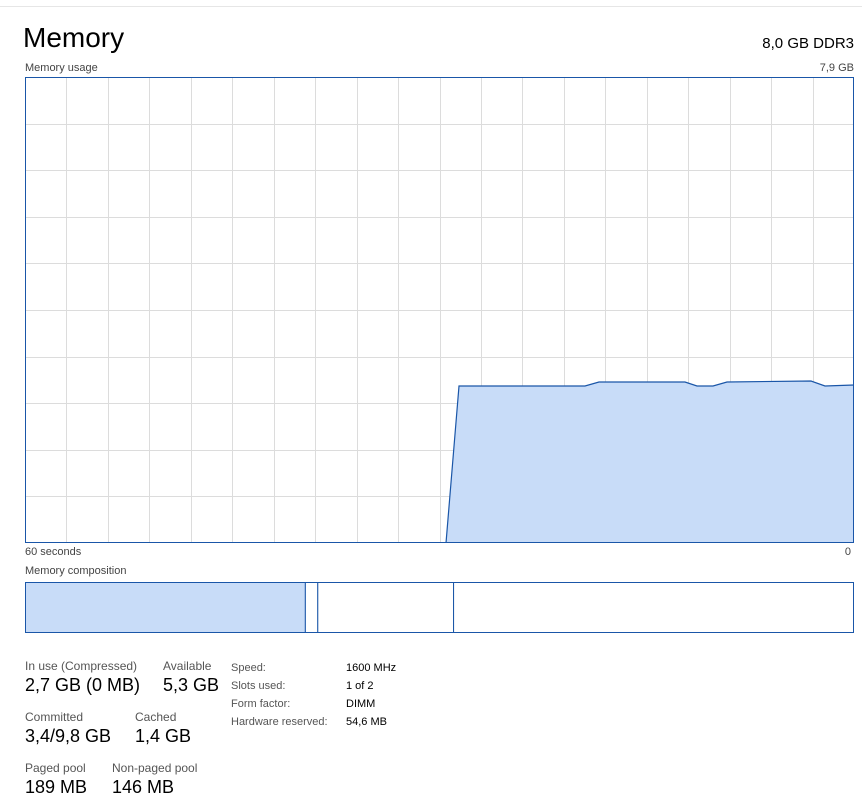 This screenshot has width=862, height=812. I want to click on info-hardware-reserved-value: 54,6 MB, so click(366, 722).